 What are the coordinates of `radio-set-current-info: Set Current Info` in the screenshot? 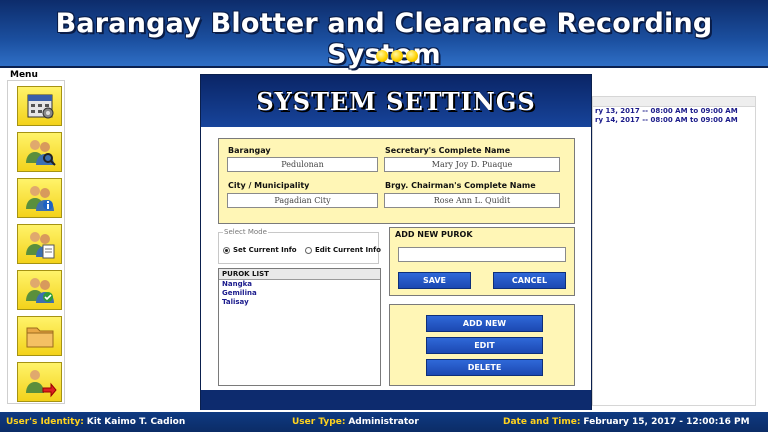 It's located at (260, 250).